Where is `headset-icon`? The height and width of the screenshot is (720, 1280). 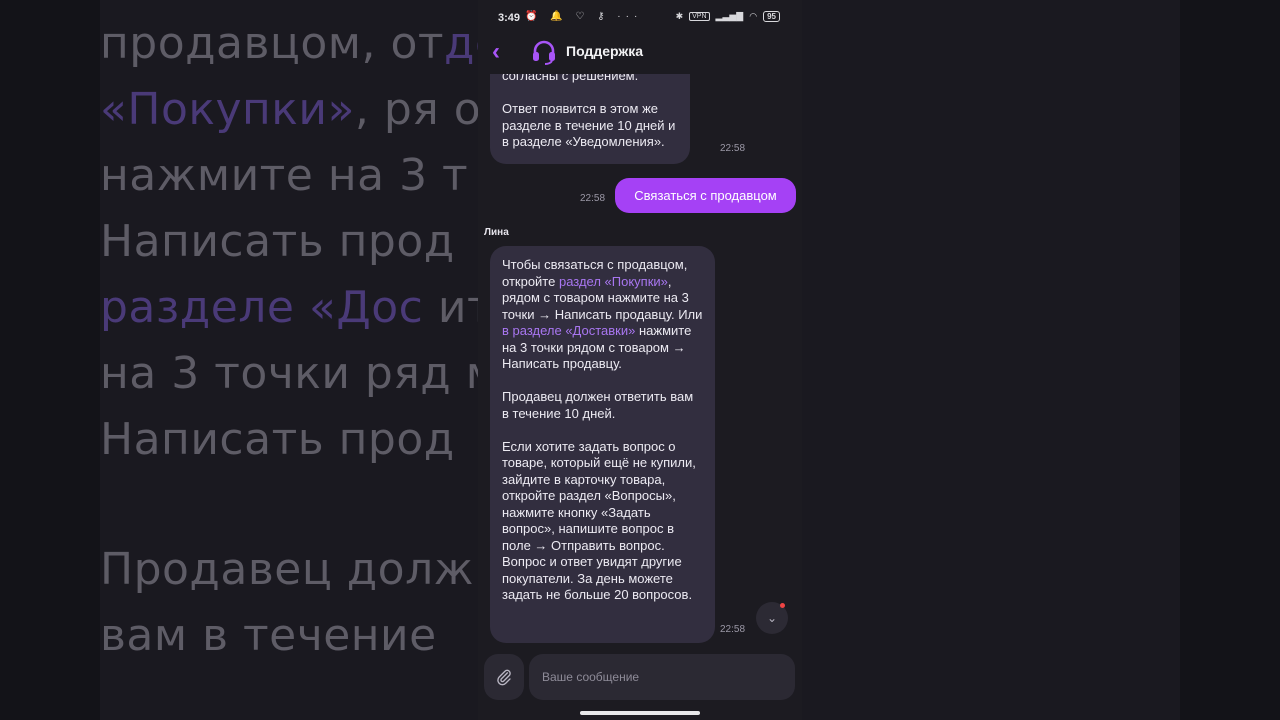
headset-icon is located at coordinates (544, 52).